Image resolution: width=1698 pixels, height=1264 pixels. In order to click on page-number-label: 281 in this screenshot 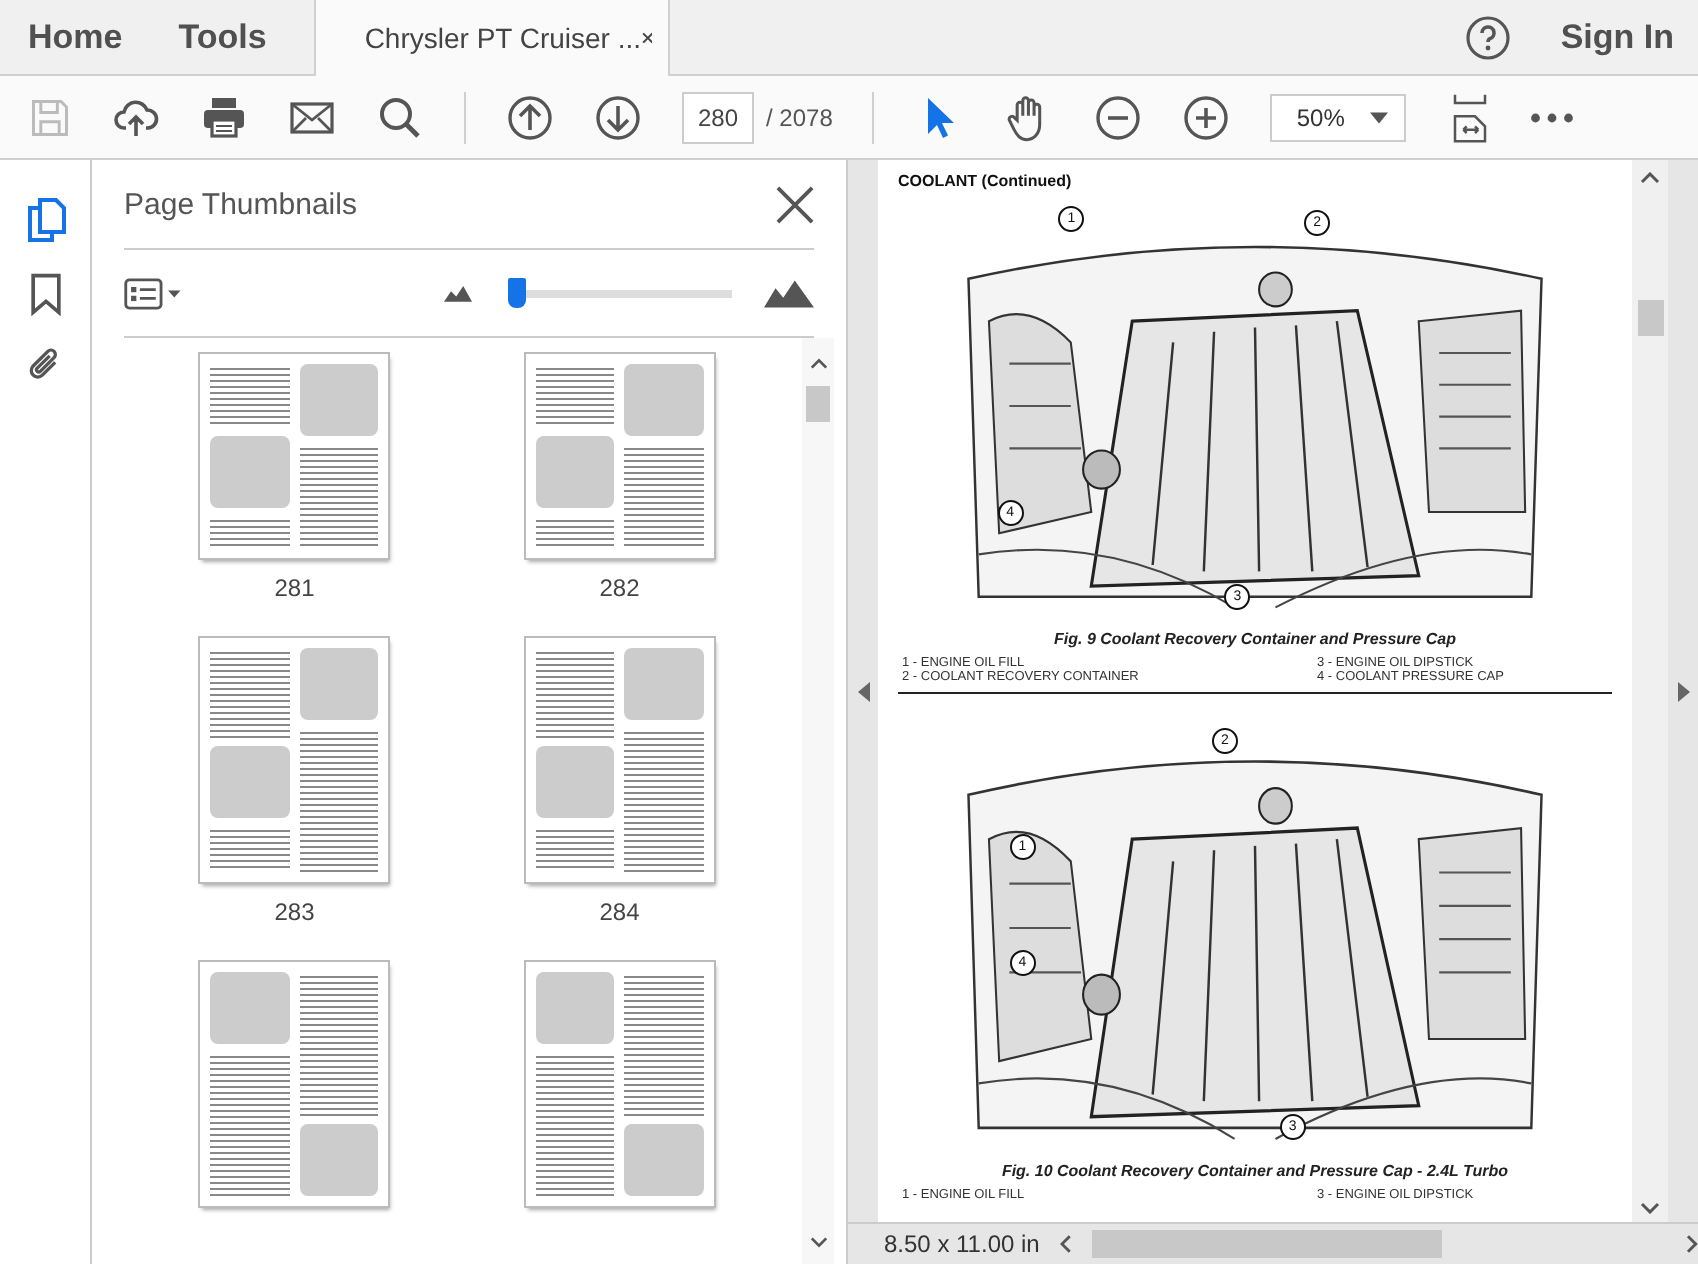, I will do `click(294, 588)`.